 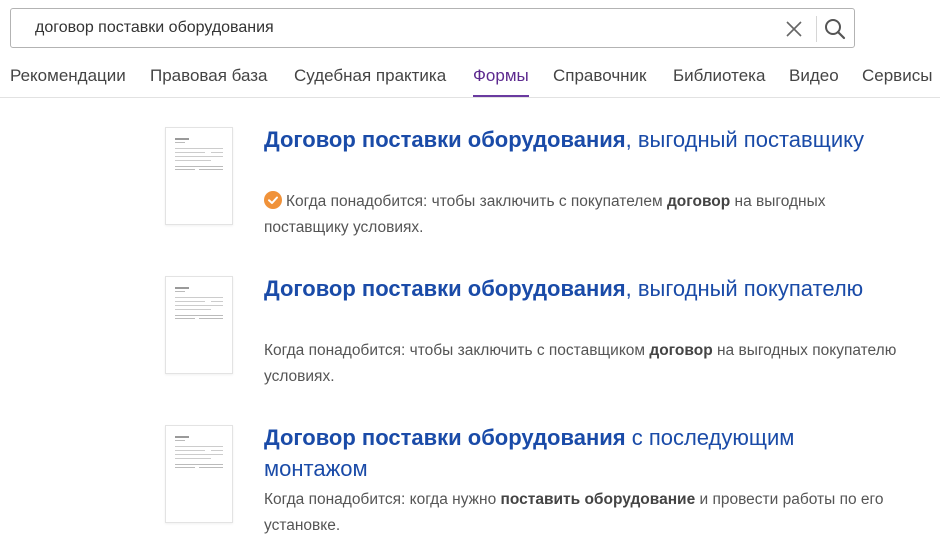 What do you see at coordinates (719, 81) in the screenshot?
I see `tab-library: Библиотека` at bounding box center [719, 81].